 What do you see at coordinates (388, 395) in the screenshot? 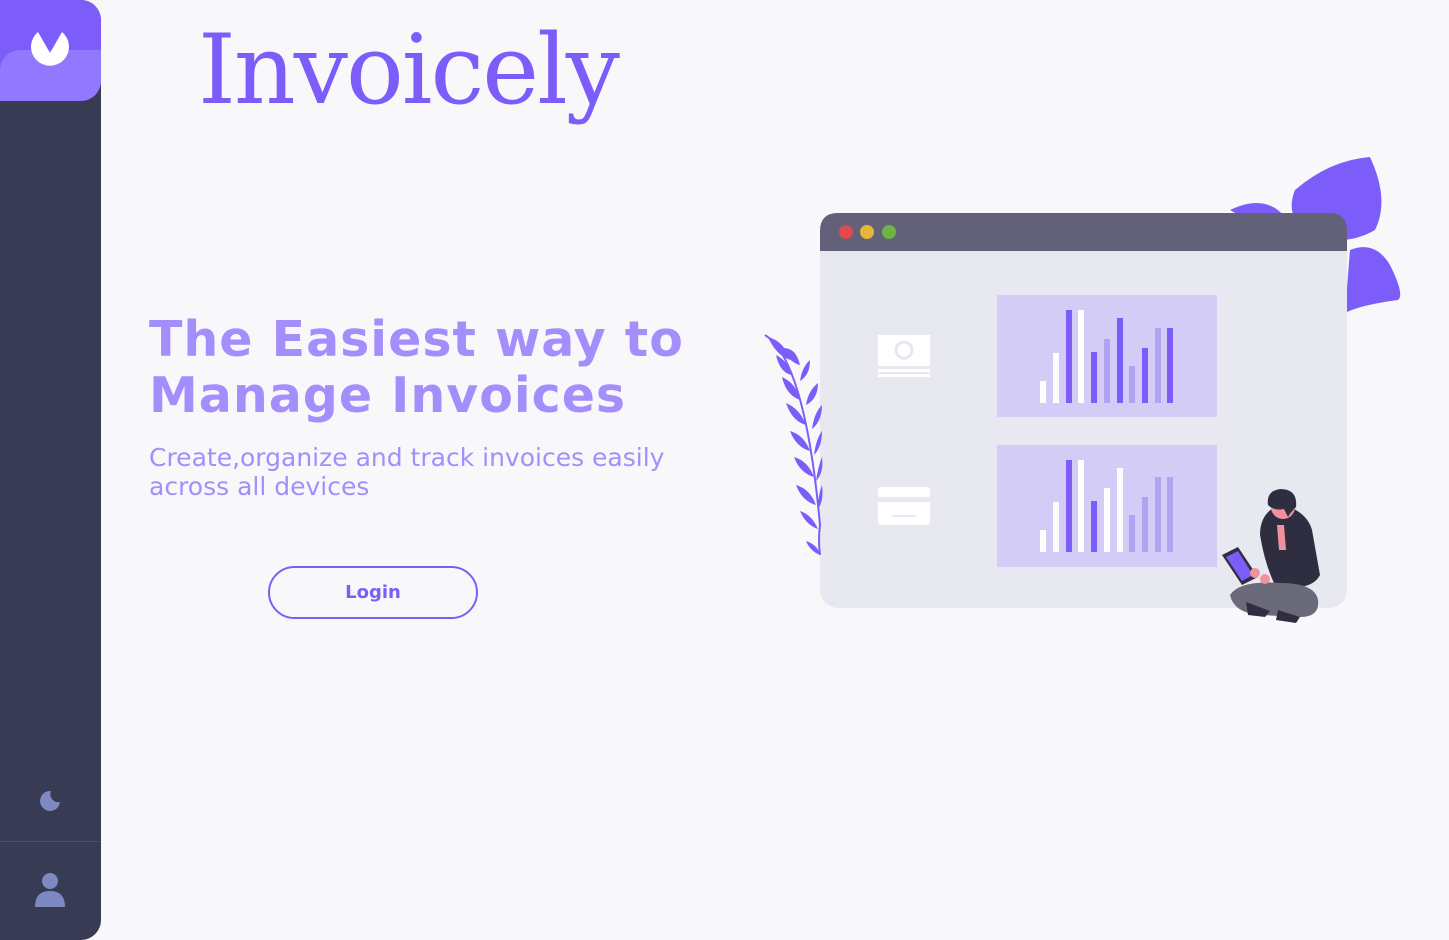
I see `hero-headline-line-2: Manage Invoices` at bounding box center [388, 395].